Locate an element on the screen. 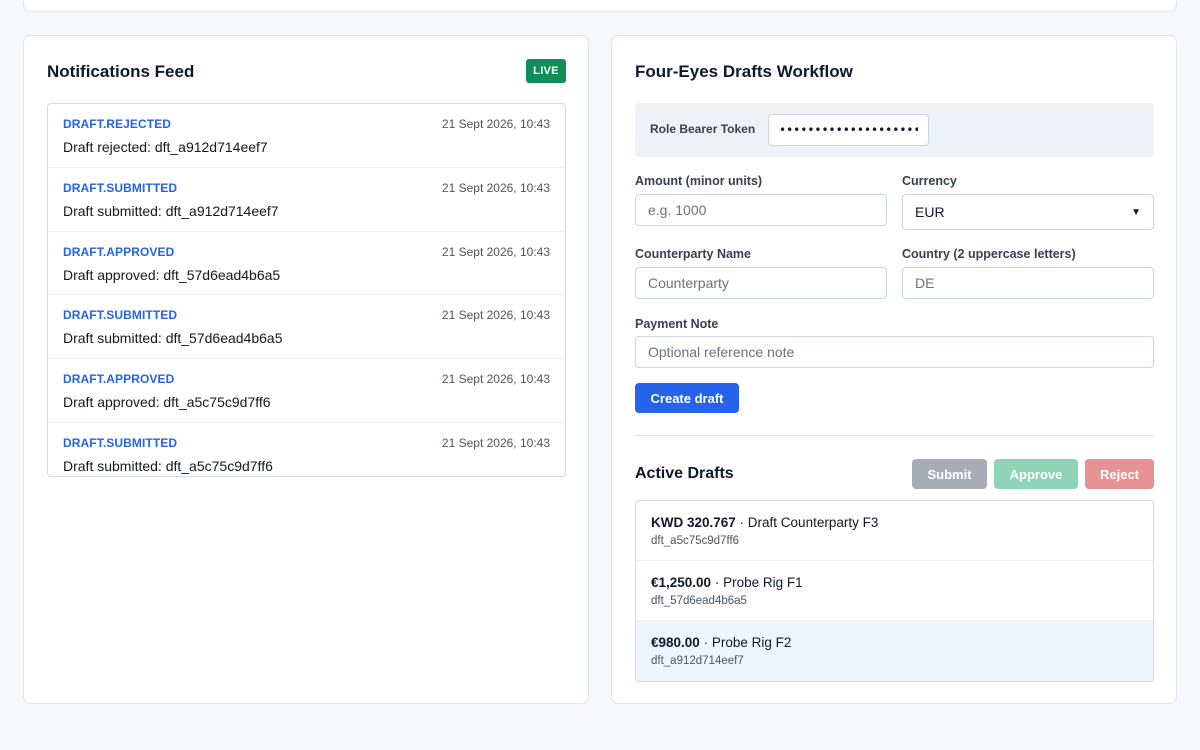 This screenshot has height=750, width=1200. country-label: Country (2 uppercase letters) is located at coordinates (989, 254).